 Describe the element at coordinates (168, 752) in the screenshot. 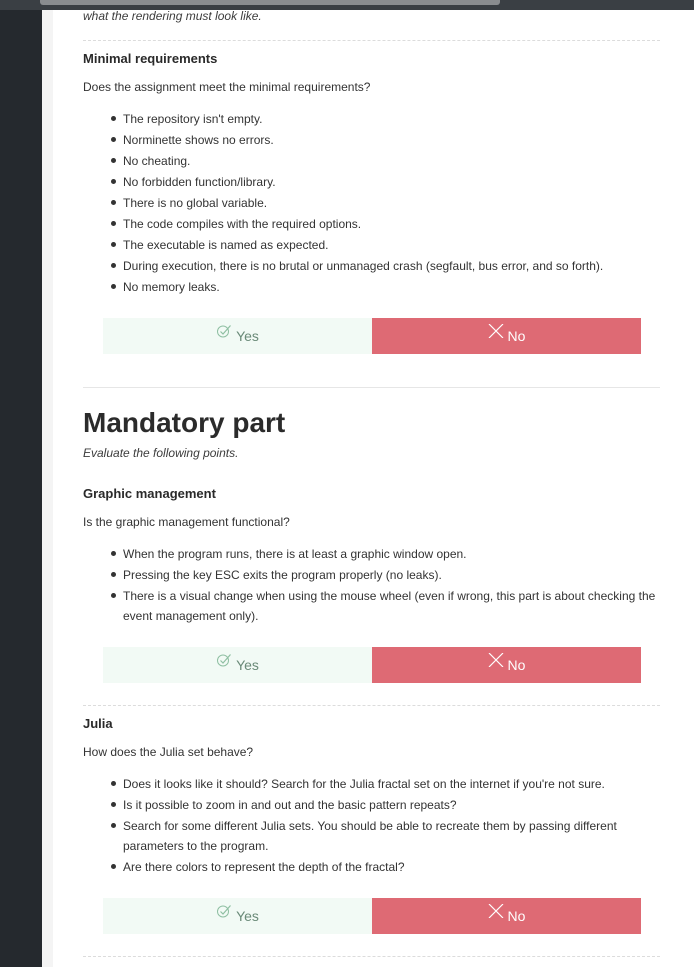

I see `question-description-julia: How does the Julia set behave?` at that location.